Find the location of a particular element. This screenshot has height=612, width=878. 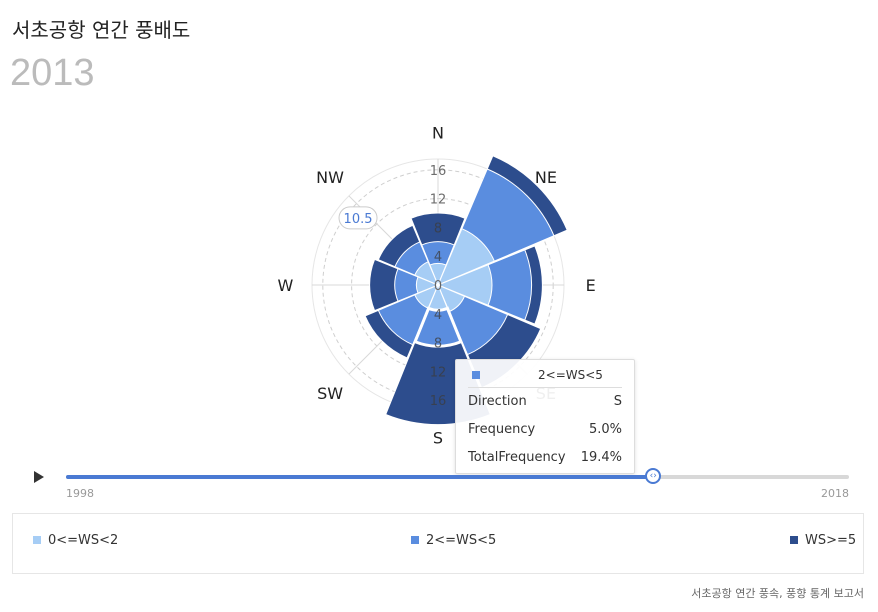

timeline-start-label: 1998 is located at coordinates (80, 493).